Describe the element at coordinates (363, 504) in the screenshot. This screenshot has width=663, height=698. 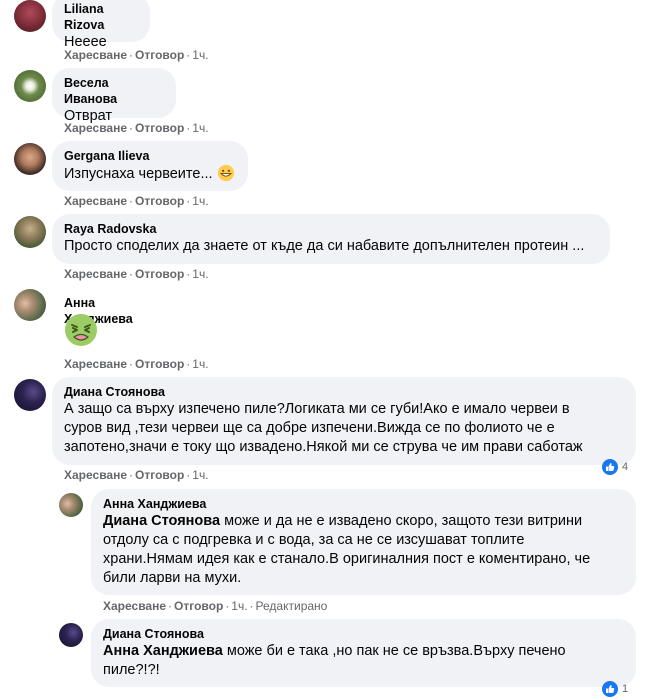
I see `reply-author: Анна Ханджиева` at that location.